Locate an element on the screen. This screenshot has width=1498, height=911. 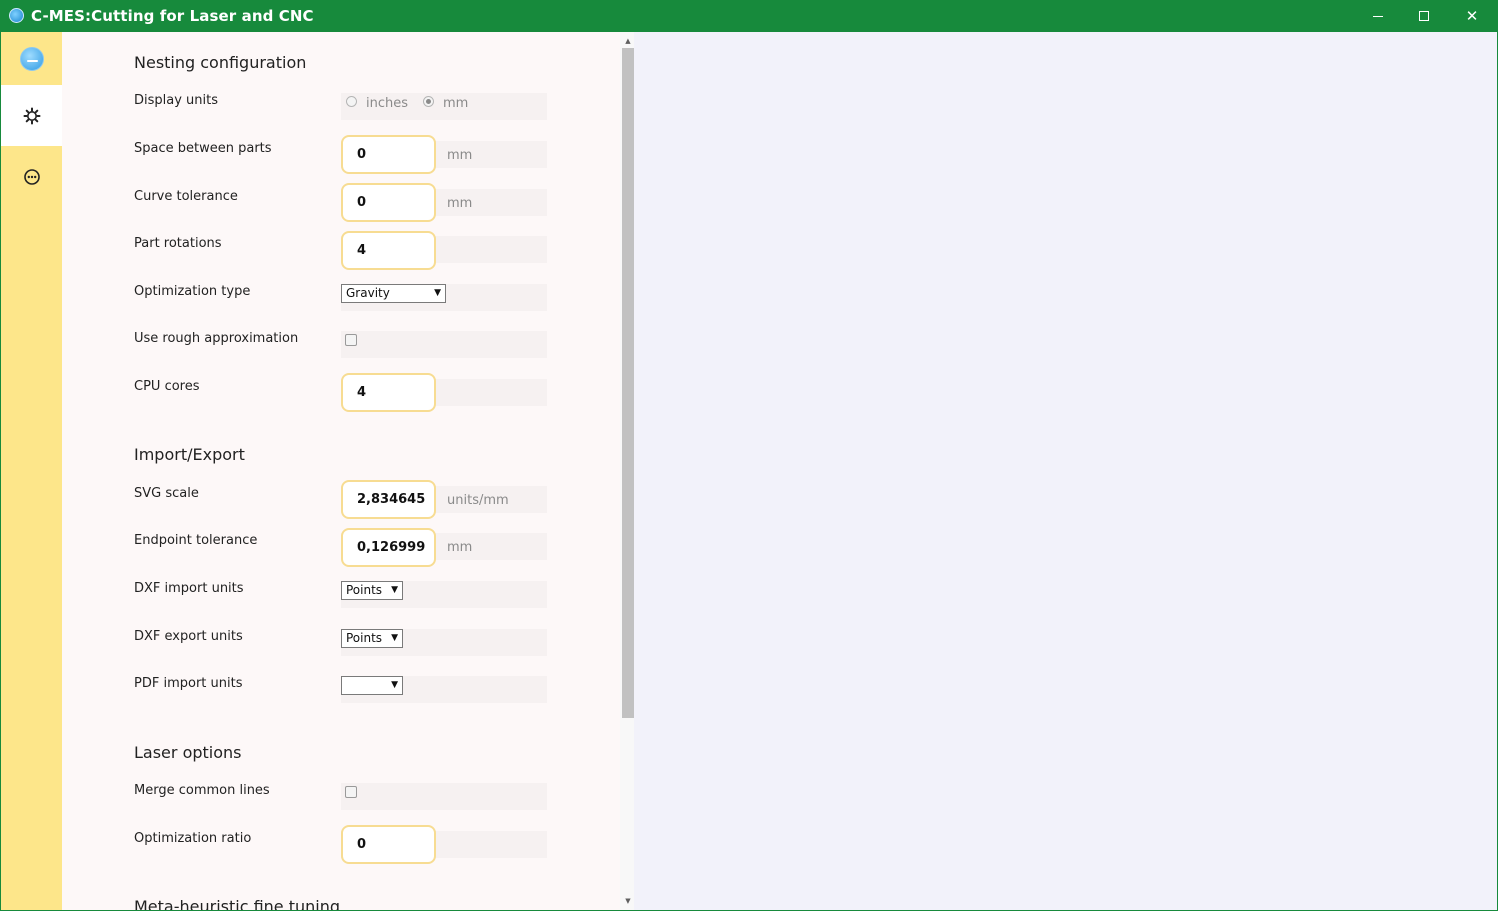
space-between-parts-unit: mm is located at coordinates (460, 155).